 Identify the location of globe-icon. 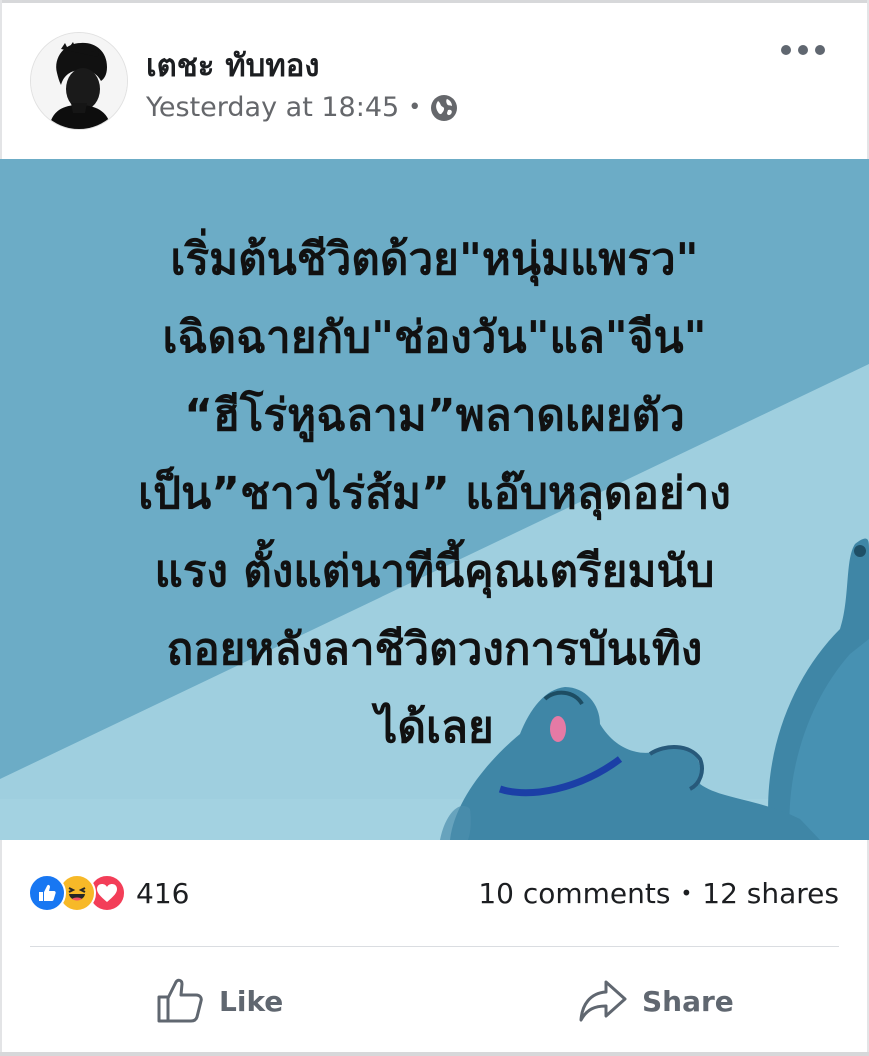
(444, 108).